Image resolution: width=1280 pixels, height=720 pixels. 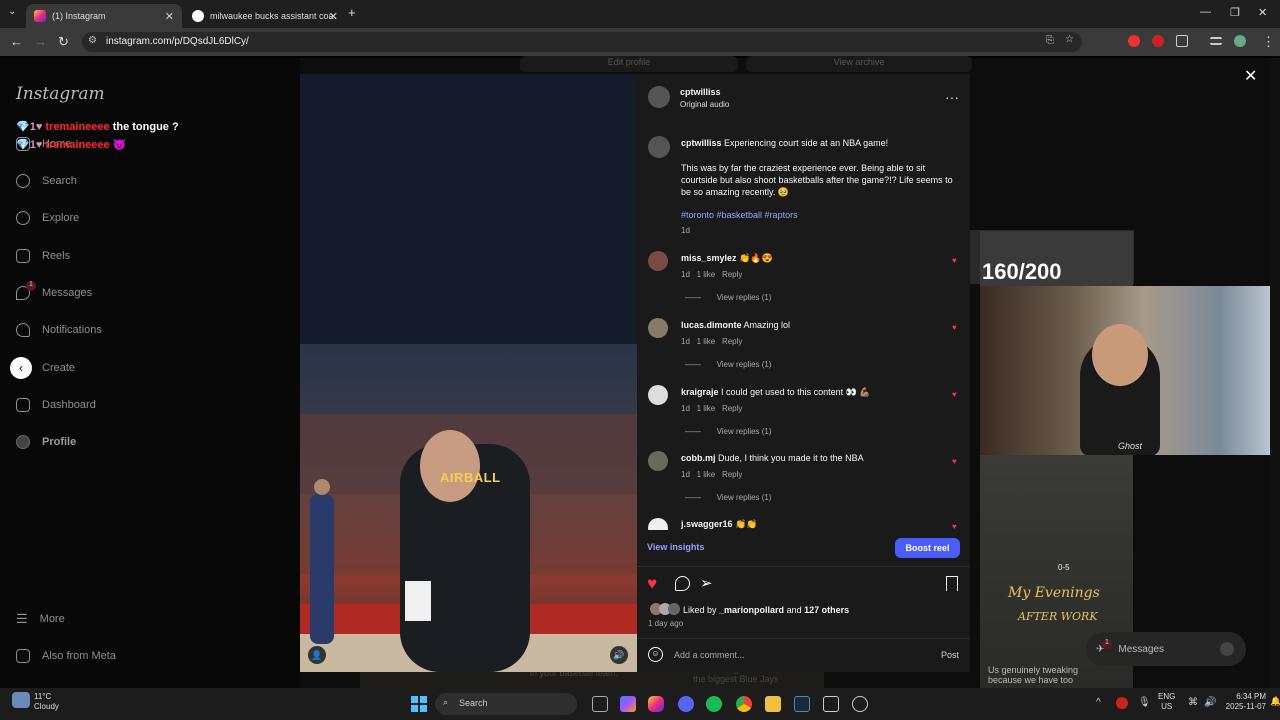 What do you see at coordinates (655, 654) in the screenshot?
I see `emoji-picker-icon: ☺` at bounding box center [655, 654].